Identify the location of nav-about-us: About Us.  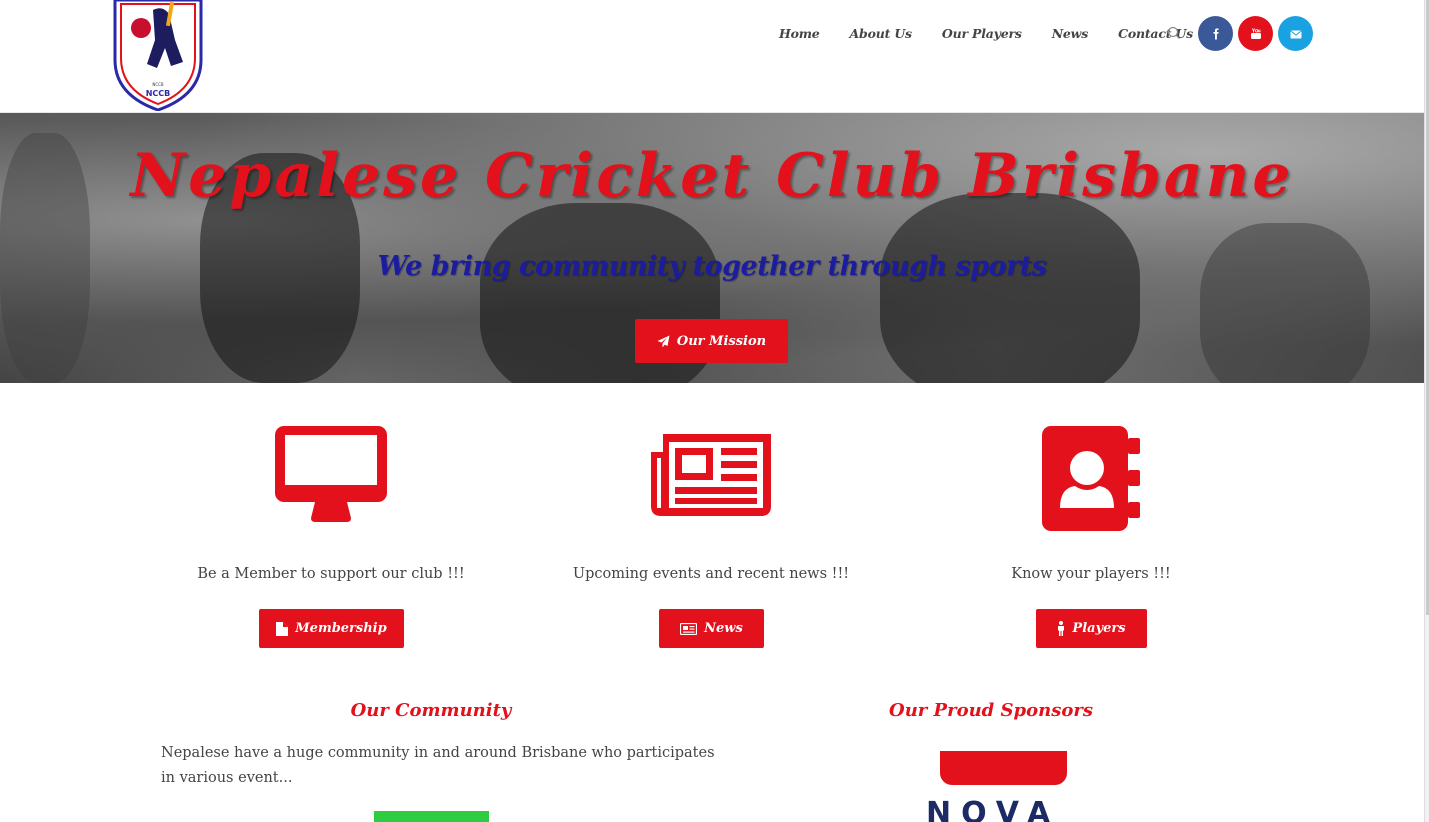
(881, 33).